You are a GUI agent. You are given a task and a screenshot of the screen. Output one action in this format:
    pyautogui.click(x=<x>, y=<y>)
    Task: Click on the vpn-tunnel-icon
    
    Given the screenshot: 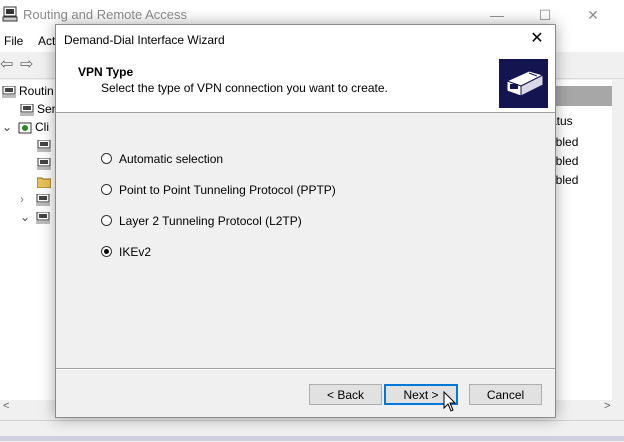 What is the action you would take?
    pyautogui.click(x=523, y=83)
    